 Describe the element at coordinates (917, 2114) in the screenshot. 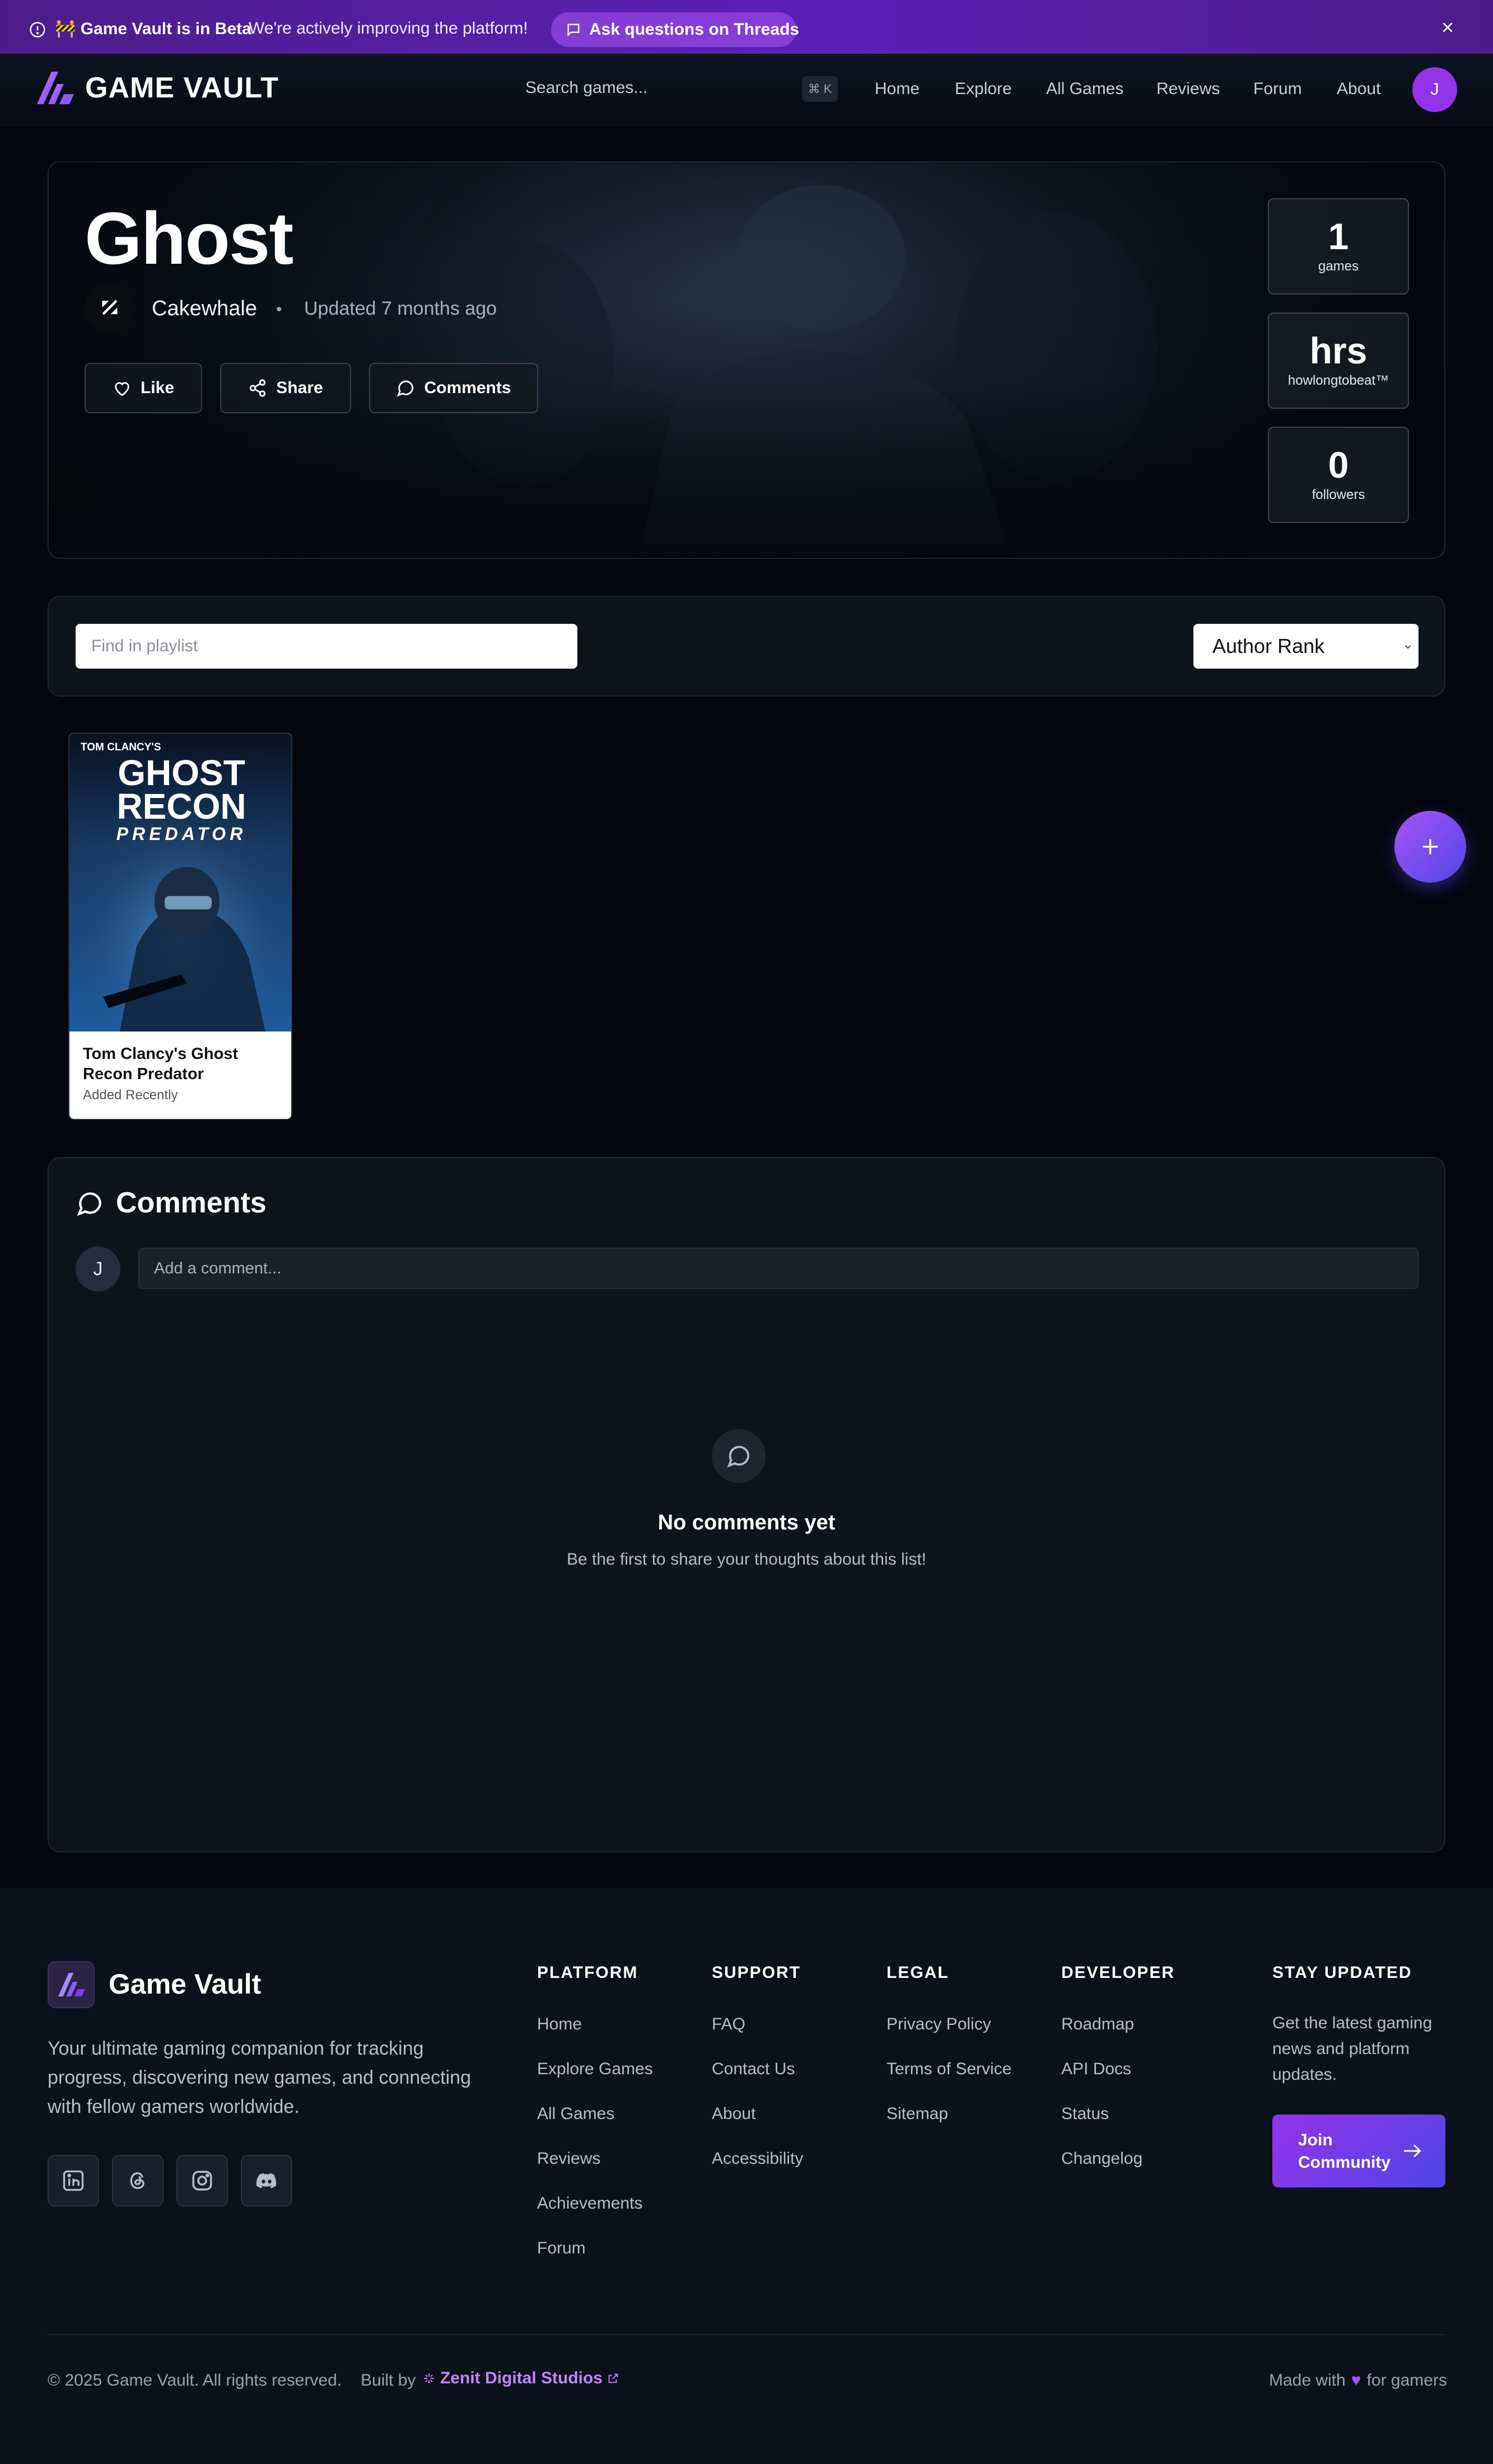

I see `footer-link-sitemap: Sitemap` at that location.